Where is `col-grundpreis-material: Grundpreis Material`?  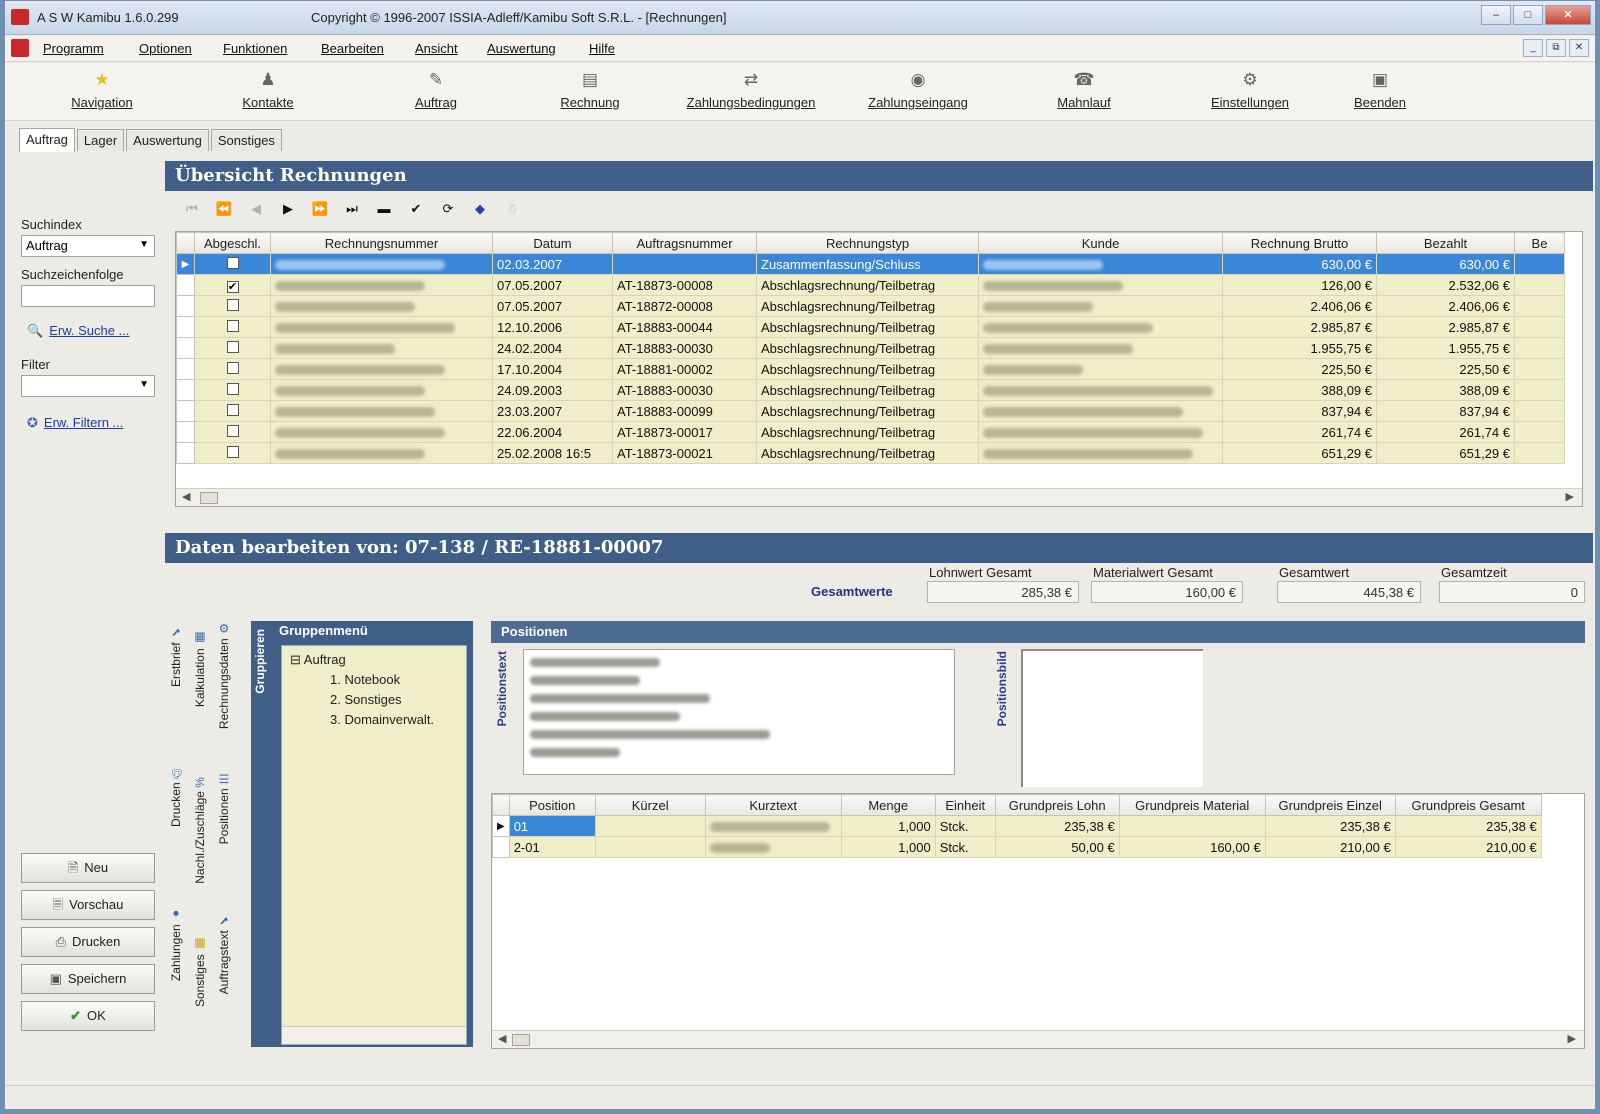
col-grundpreis-material: Grundpreis Material is located at coordinates (1192, 805).